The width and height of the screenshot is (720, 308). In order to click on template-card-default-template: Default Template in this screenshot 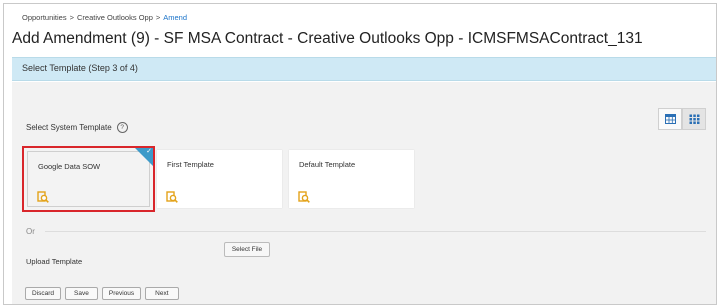, I will do `click(351, 179)`.